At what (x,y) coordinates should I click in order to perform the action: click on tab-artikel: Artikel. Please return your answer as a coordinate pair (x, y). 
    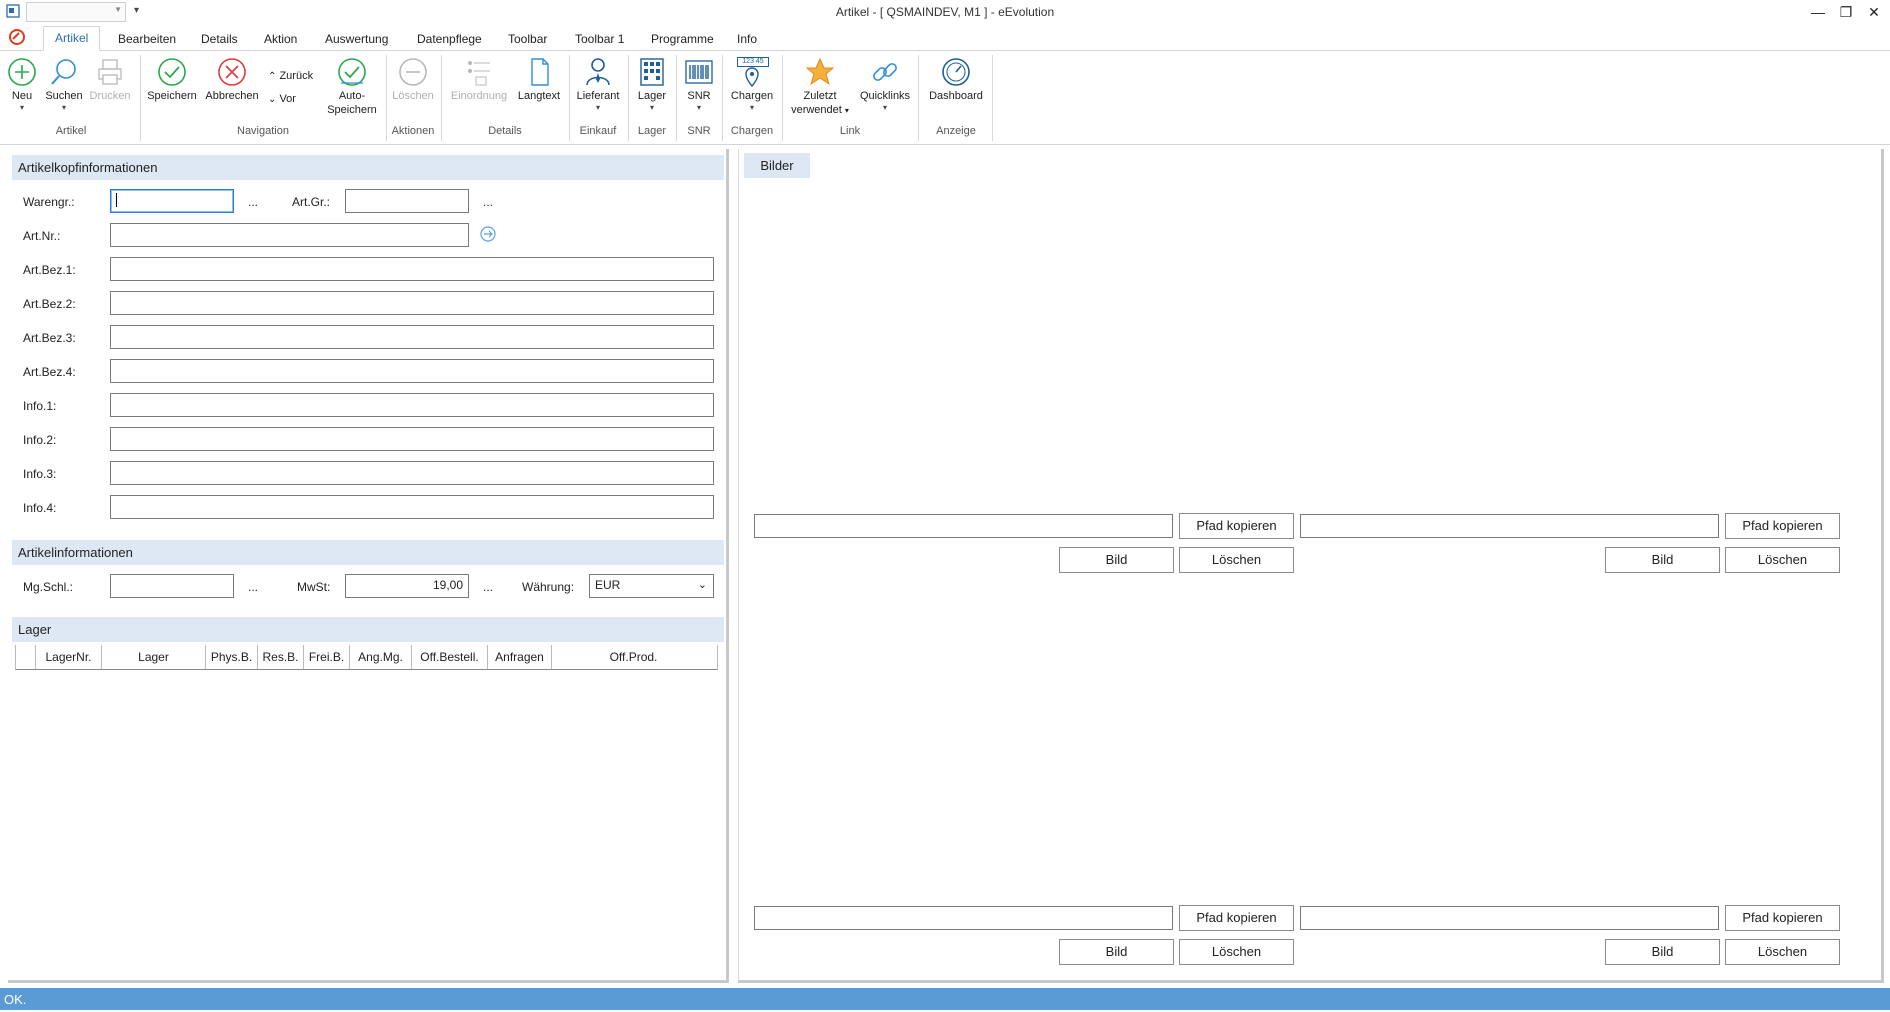
    Looking at the image, I should click on (72, 38).